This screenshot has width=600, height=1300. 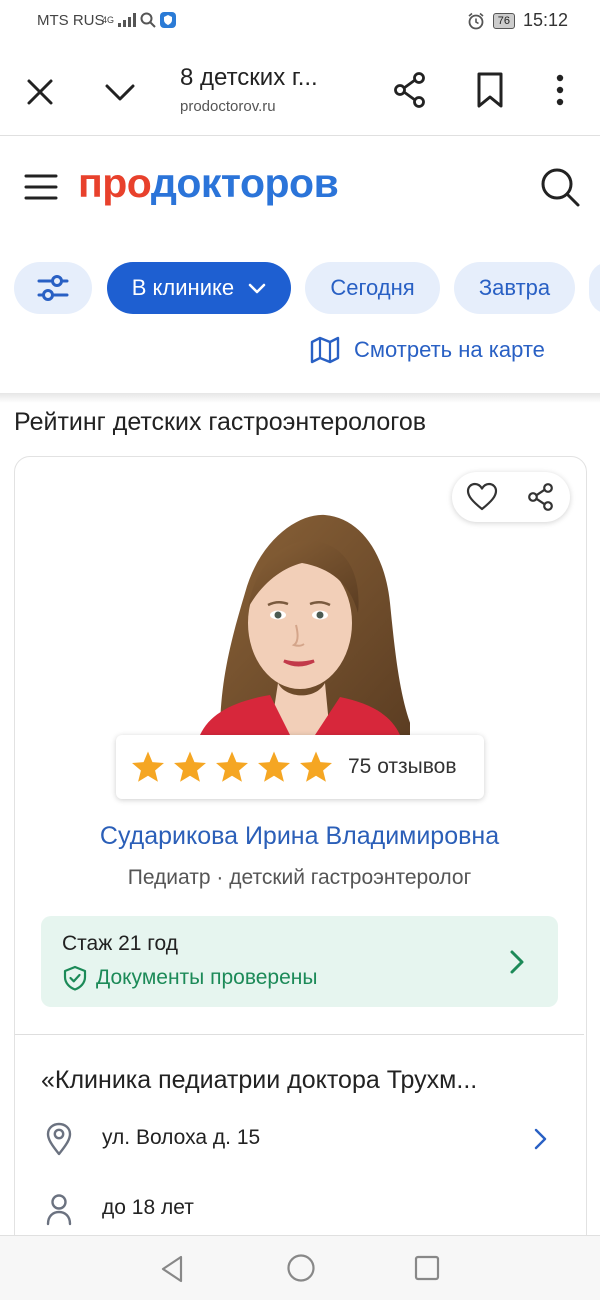 What do you see at coordinates (305, 624) in the screenshot?
I see `doctor-photo` at bounding box center [305, 624].